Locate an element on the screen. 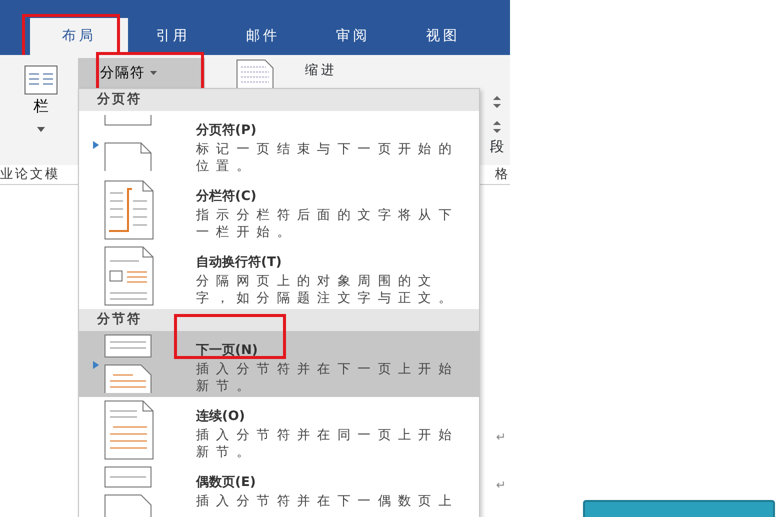 This screenshot has height=517, width=776. menu-item: 偶数页(E) 插入分节符并在下一偶数页上 is located at coordinates (279, 490).